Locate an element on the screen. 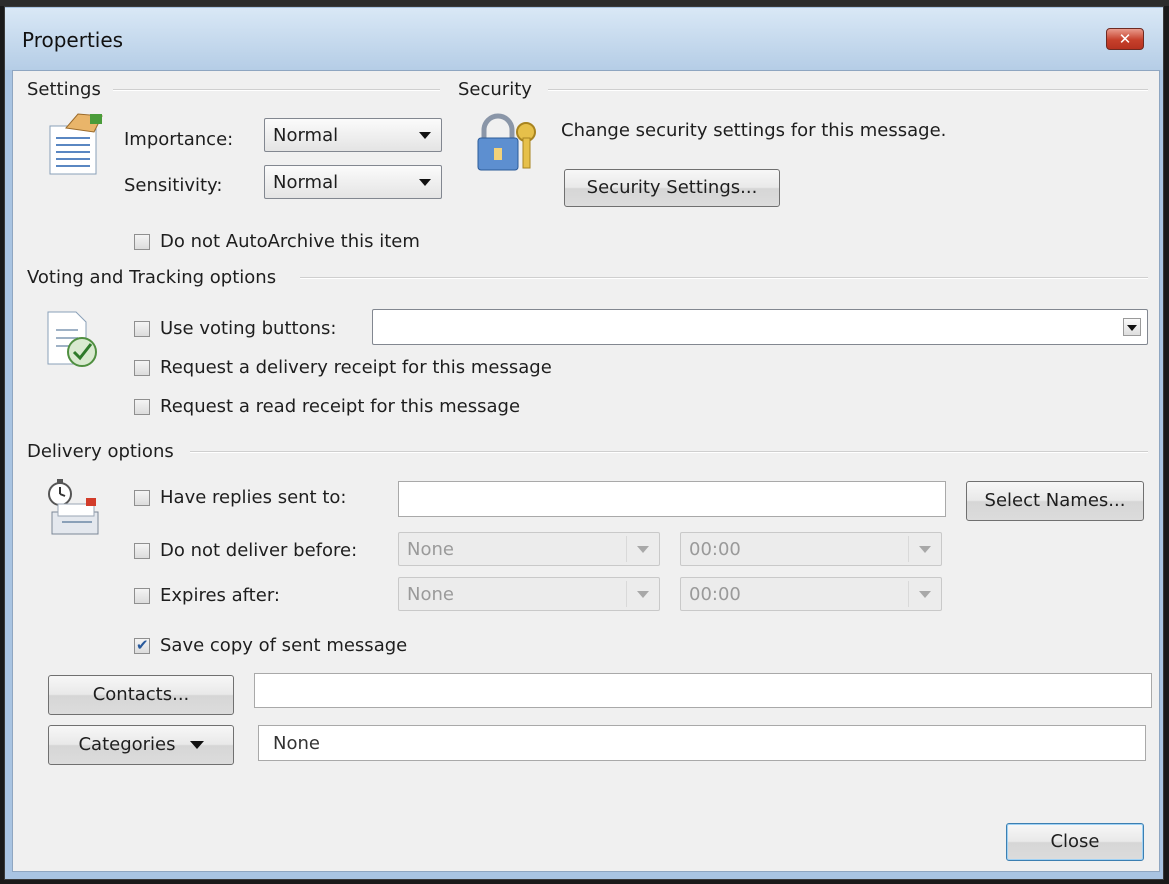  categories-button: Categories is located at coordinates (141, 745).